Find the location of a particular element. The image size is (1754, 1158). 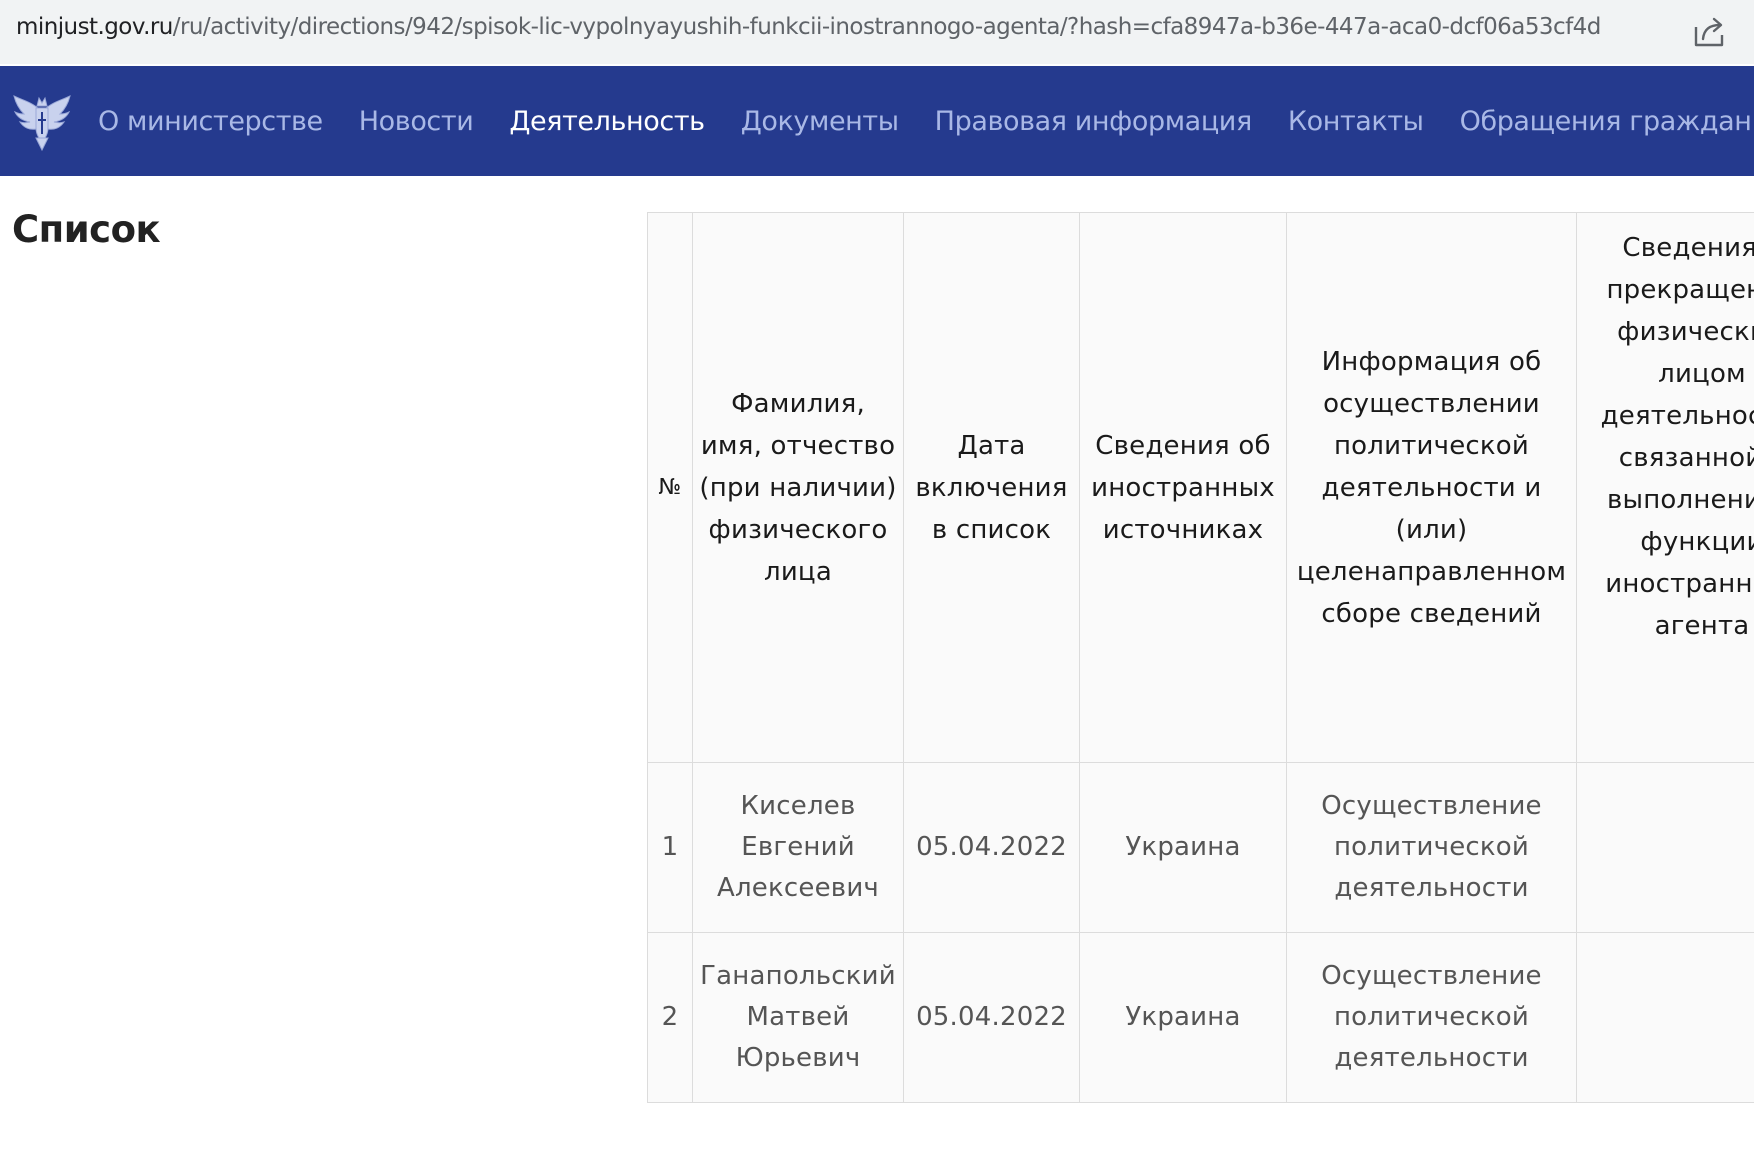

nav-item-appeals: Обращения граждан is located at coordinates (1606, 121).